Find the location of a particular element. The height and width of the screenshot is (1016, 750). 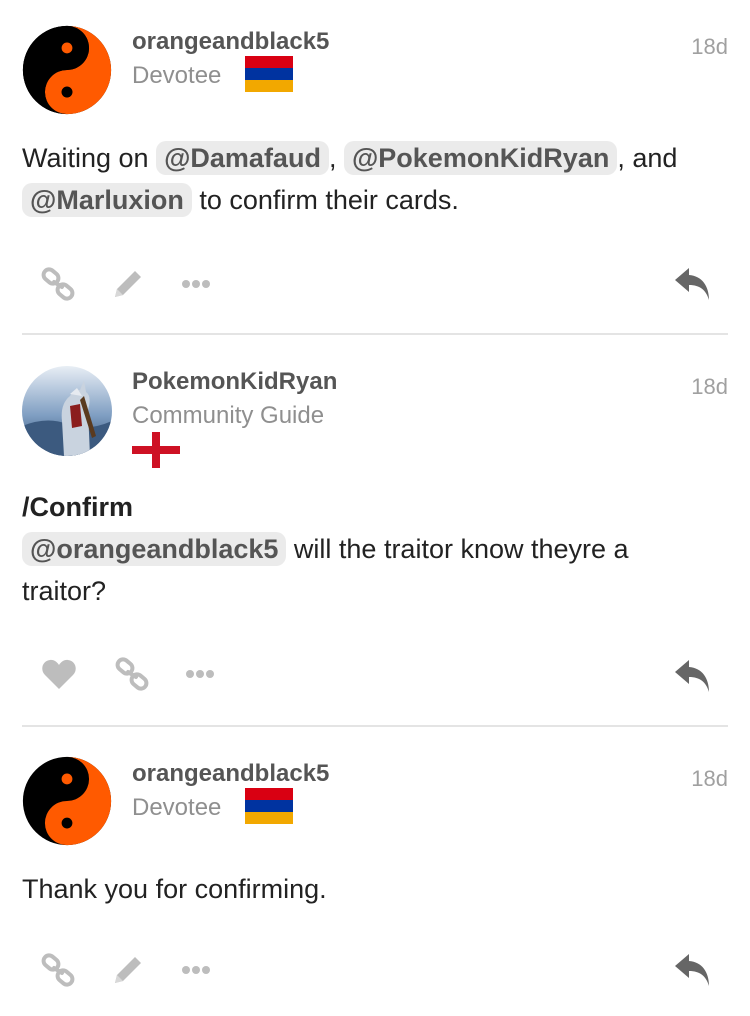

mention-link: @Damafaud is located at coordinates (242, 158).